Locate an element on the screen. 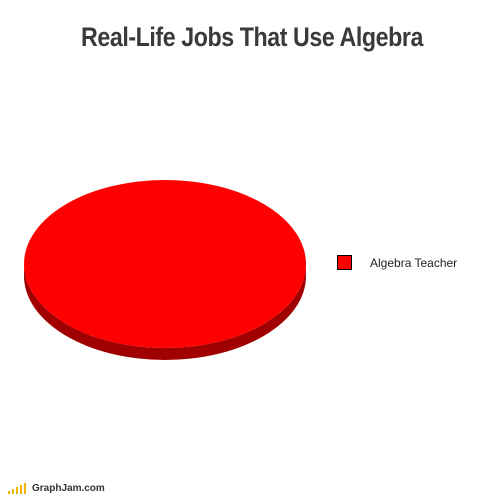  legend-label: Algebra Teacher is located at coordinates (414, 262).